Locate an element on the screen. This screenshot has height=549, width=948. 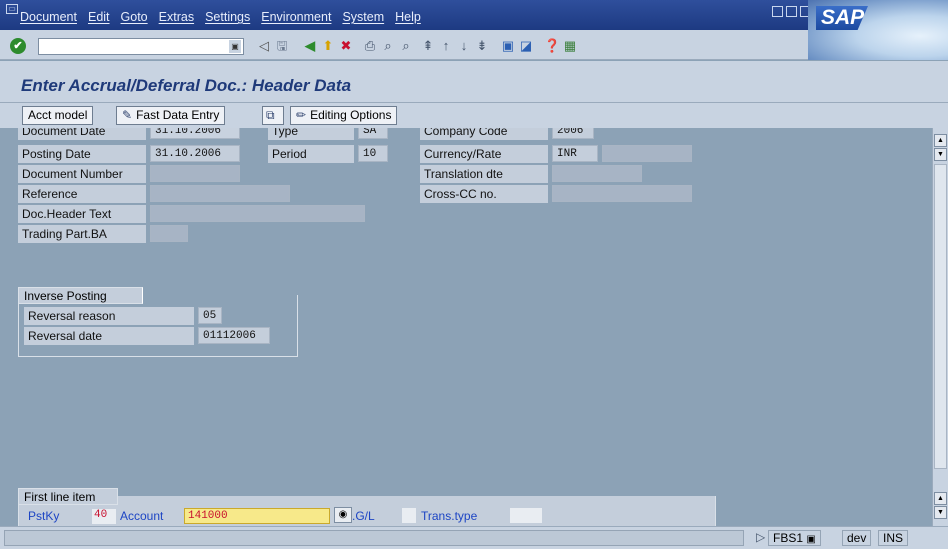
window-controls is located at coordinates (791, 11).